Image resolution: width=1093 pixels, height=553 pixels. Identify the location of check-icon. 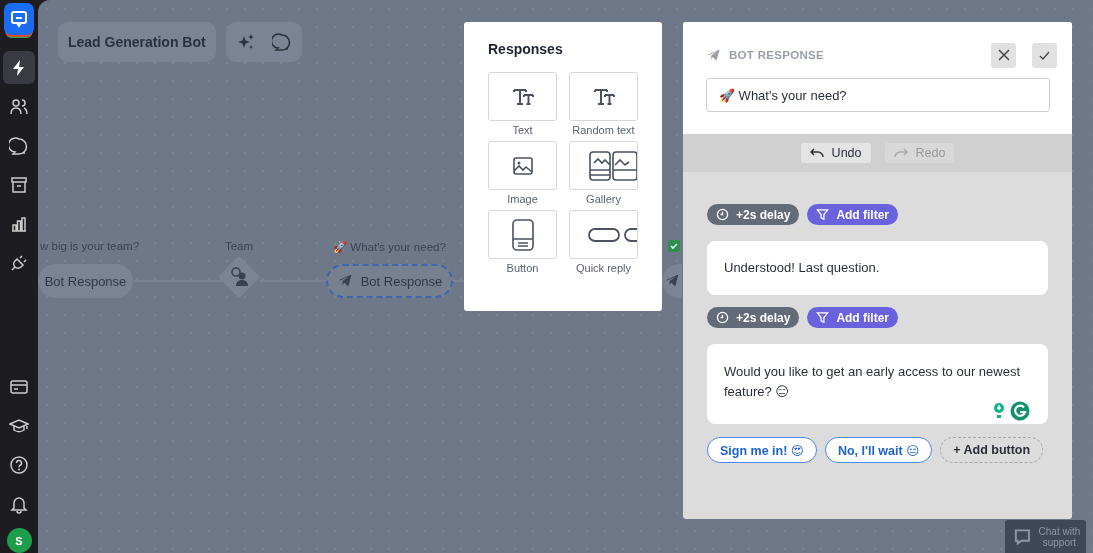
(1044, 55).